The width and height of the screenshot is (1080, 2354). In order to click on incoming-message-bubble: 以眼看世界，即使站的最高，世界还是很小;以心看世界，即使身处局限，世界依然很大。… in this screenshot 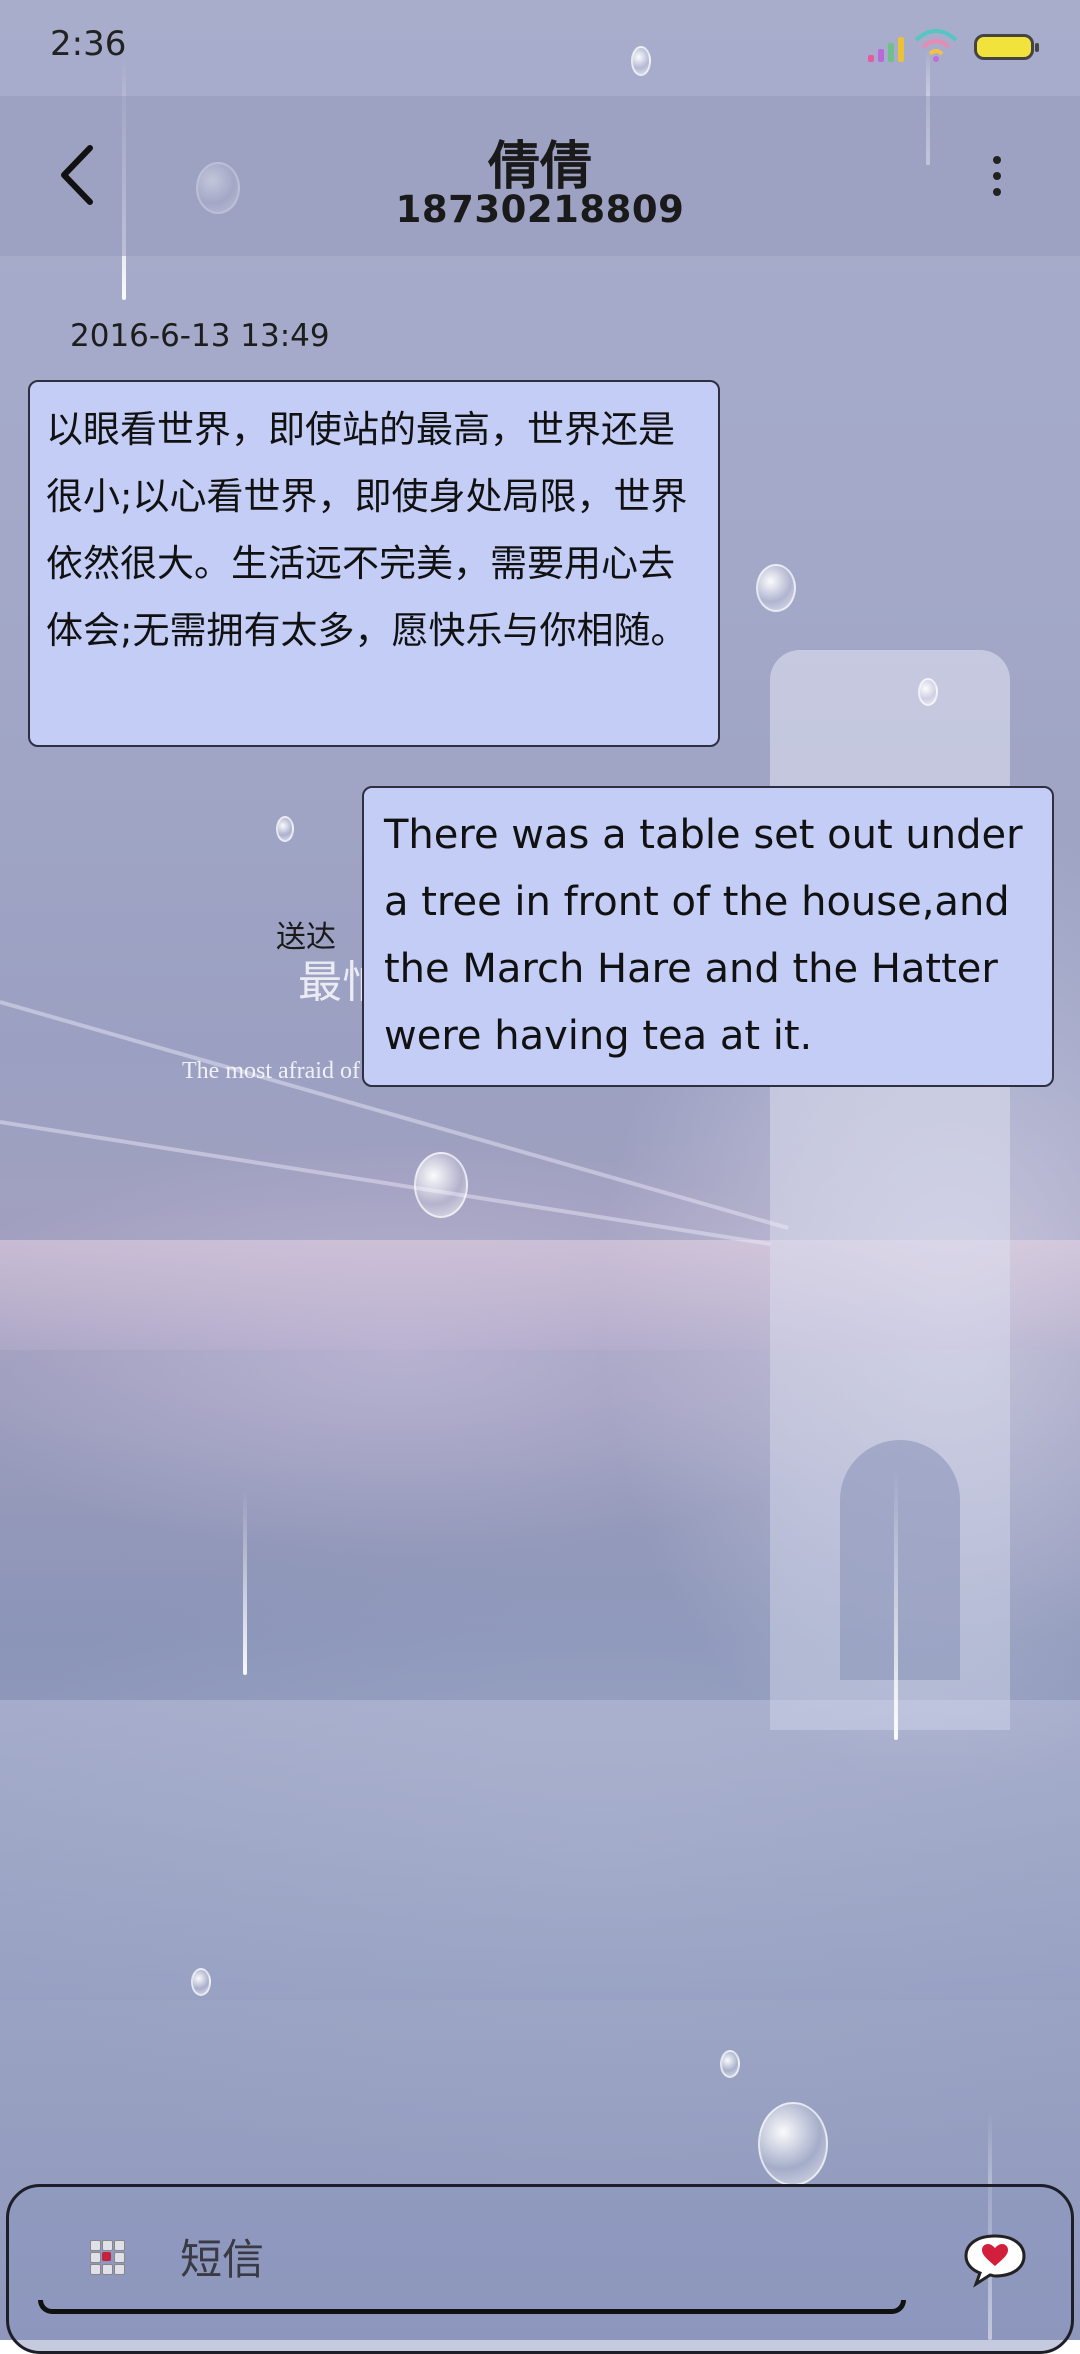, I will do `click(374, 563)`.